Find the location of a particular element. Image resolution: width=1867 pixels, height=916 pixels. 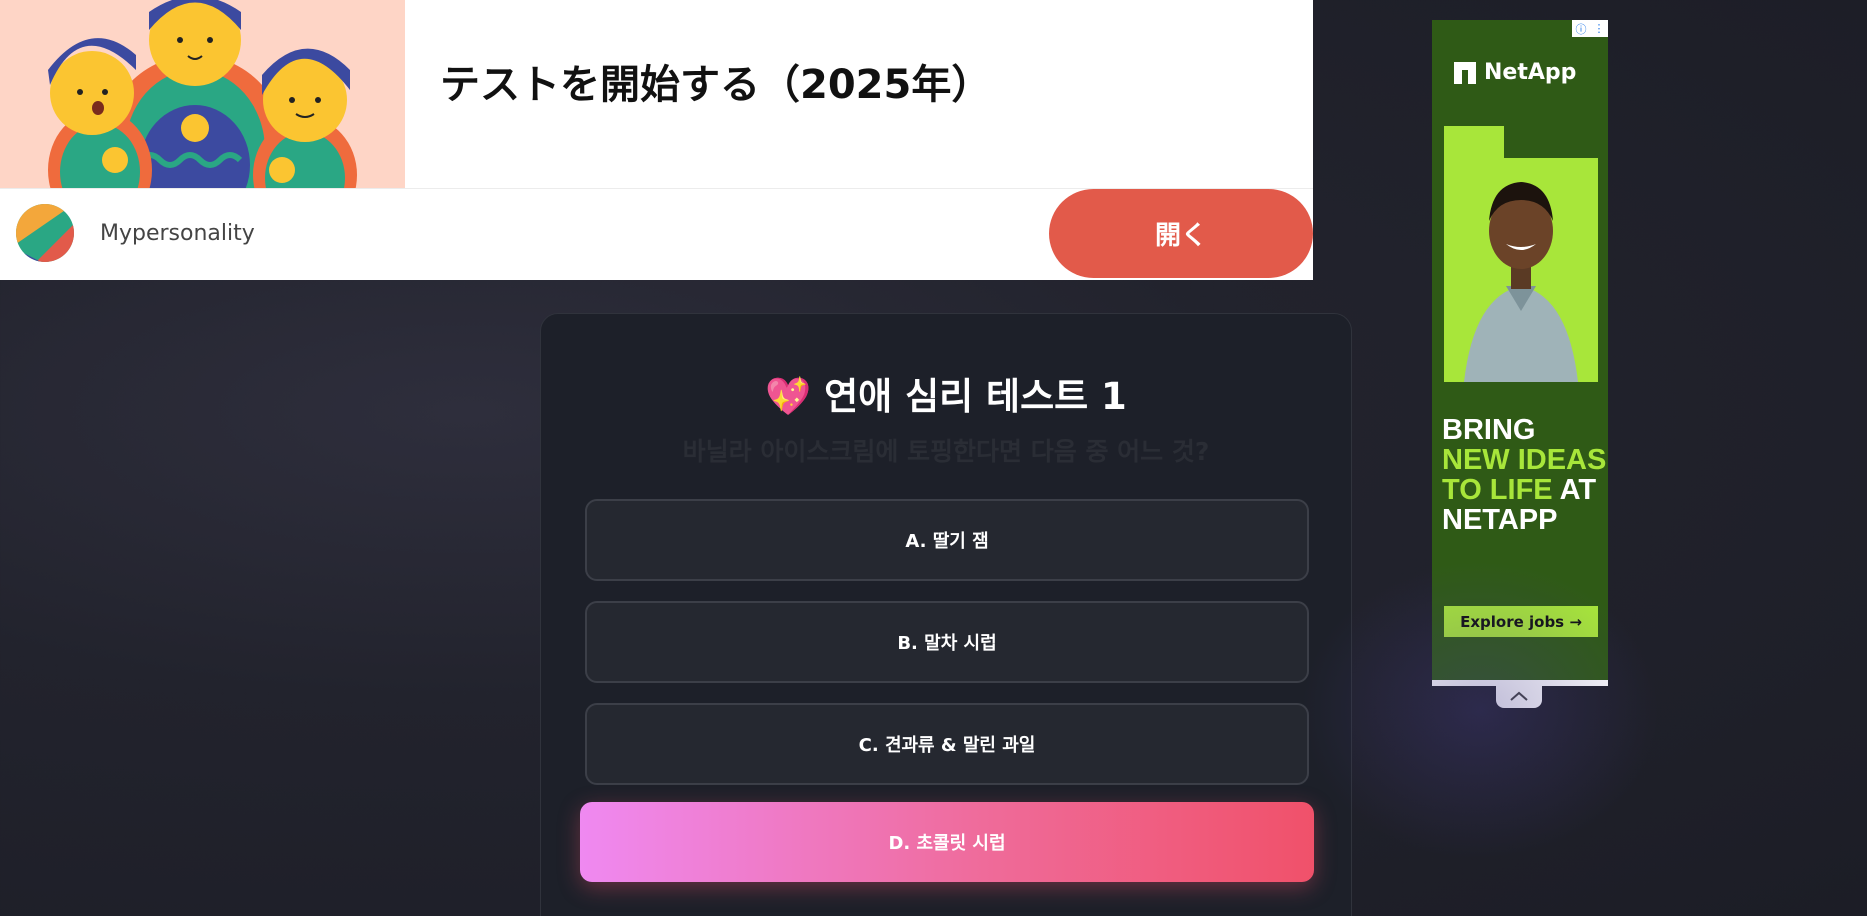

option-b-button: B. 말차 시럽 is located at coordinates (947, 642).